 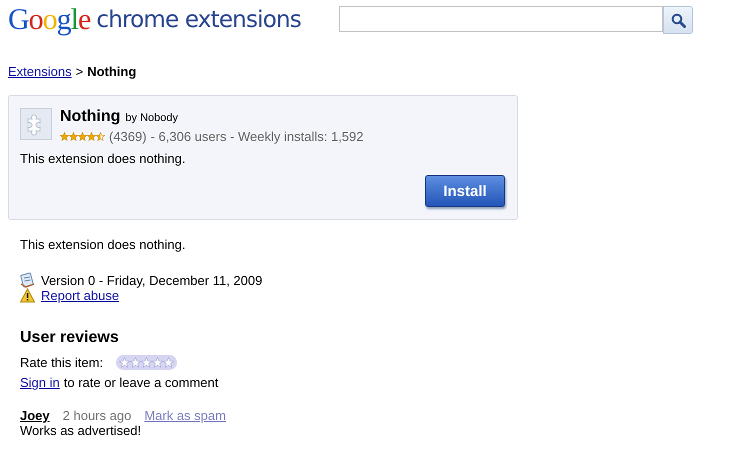 I want to click on usage-stats: - 6,306 users - Weekly installs: 1,592, so click(x=257, y=136).